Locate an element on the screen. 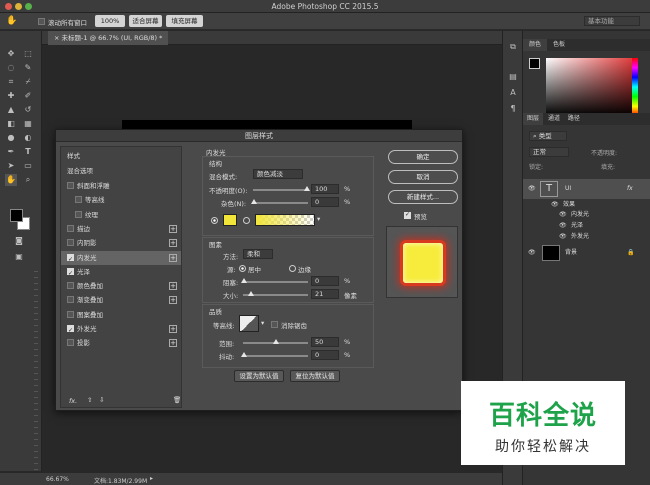 This screenshot has width=650, height=485. choke-slider-knob is located at coordinates (244, 280).